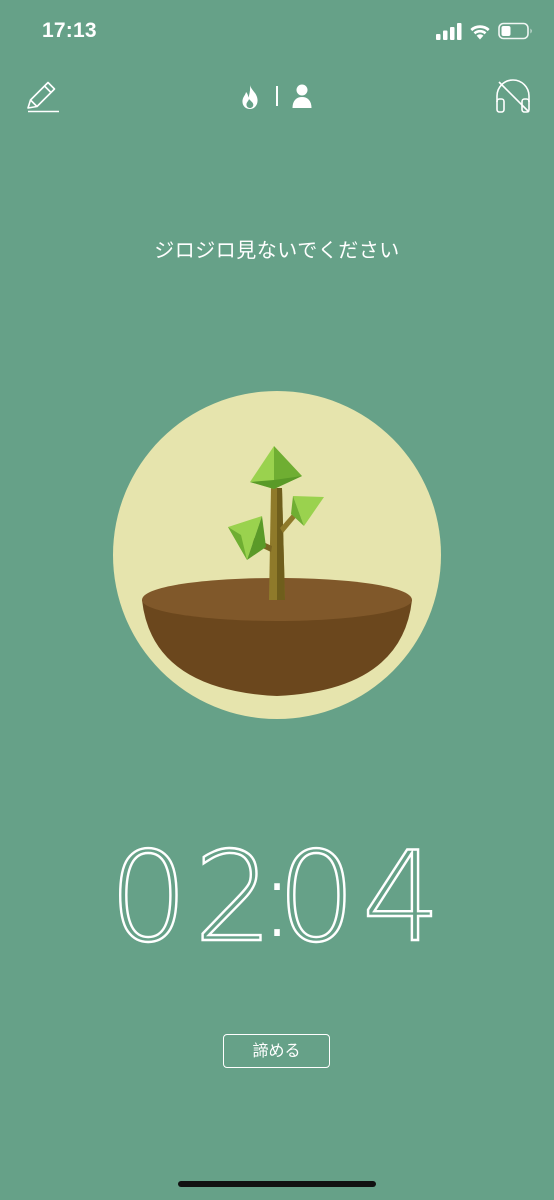 This screenshot has width=554, height=1200. I want to click on sound-button, so click(513, 96).